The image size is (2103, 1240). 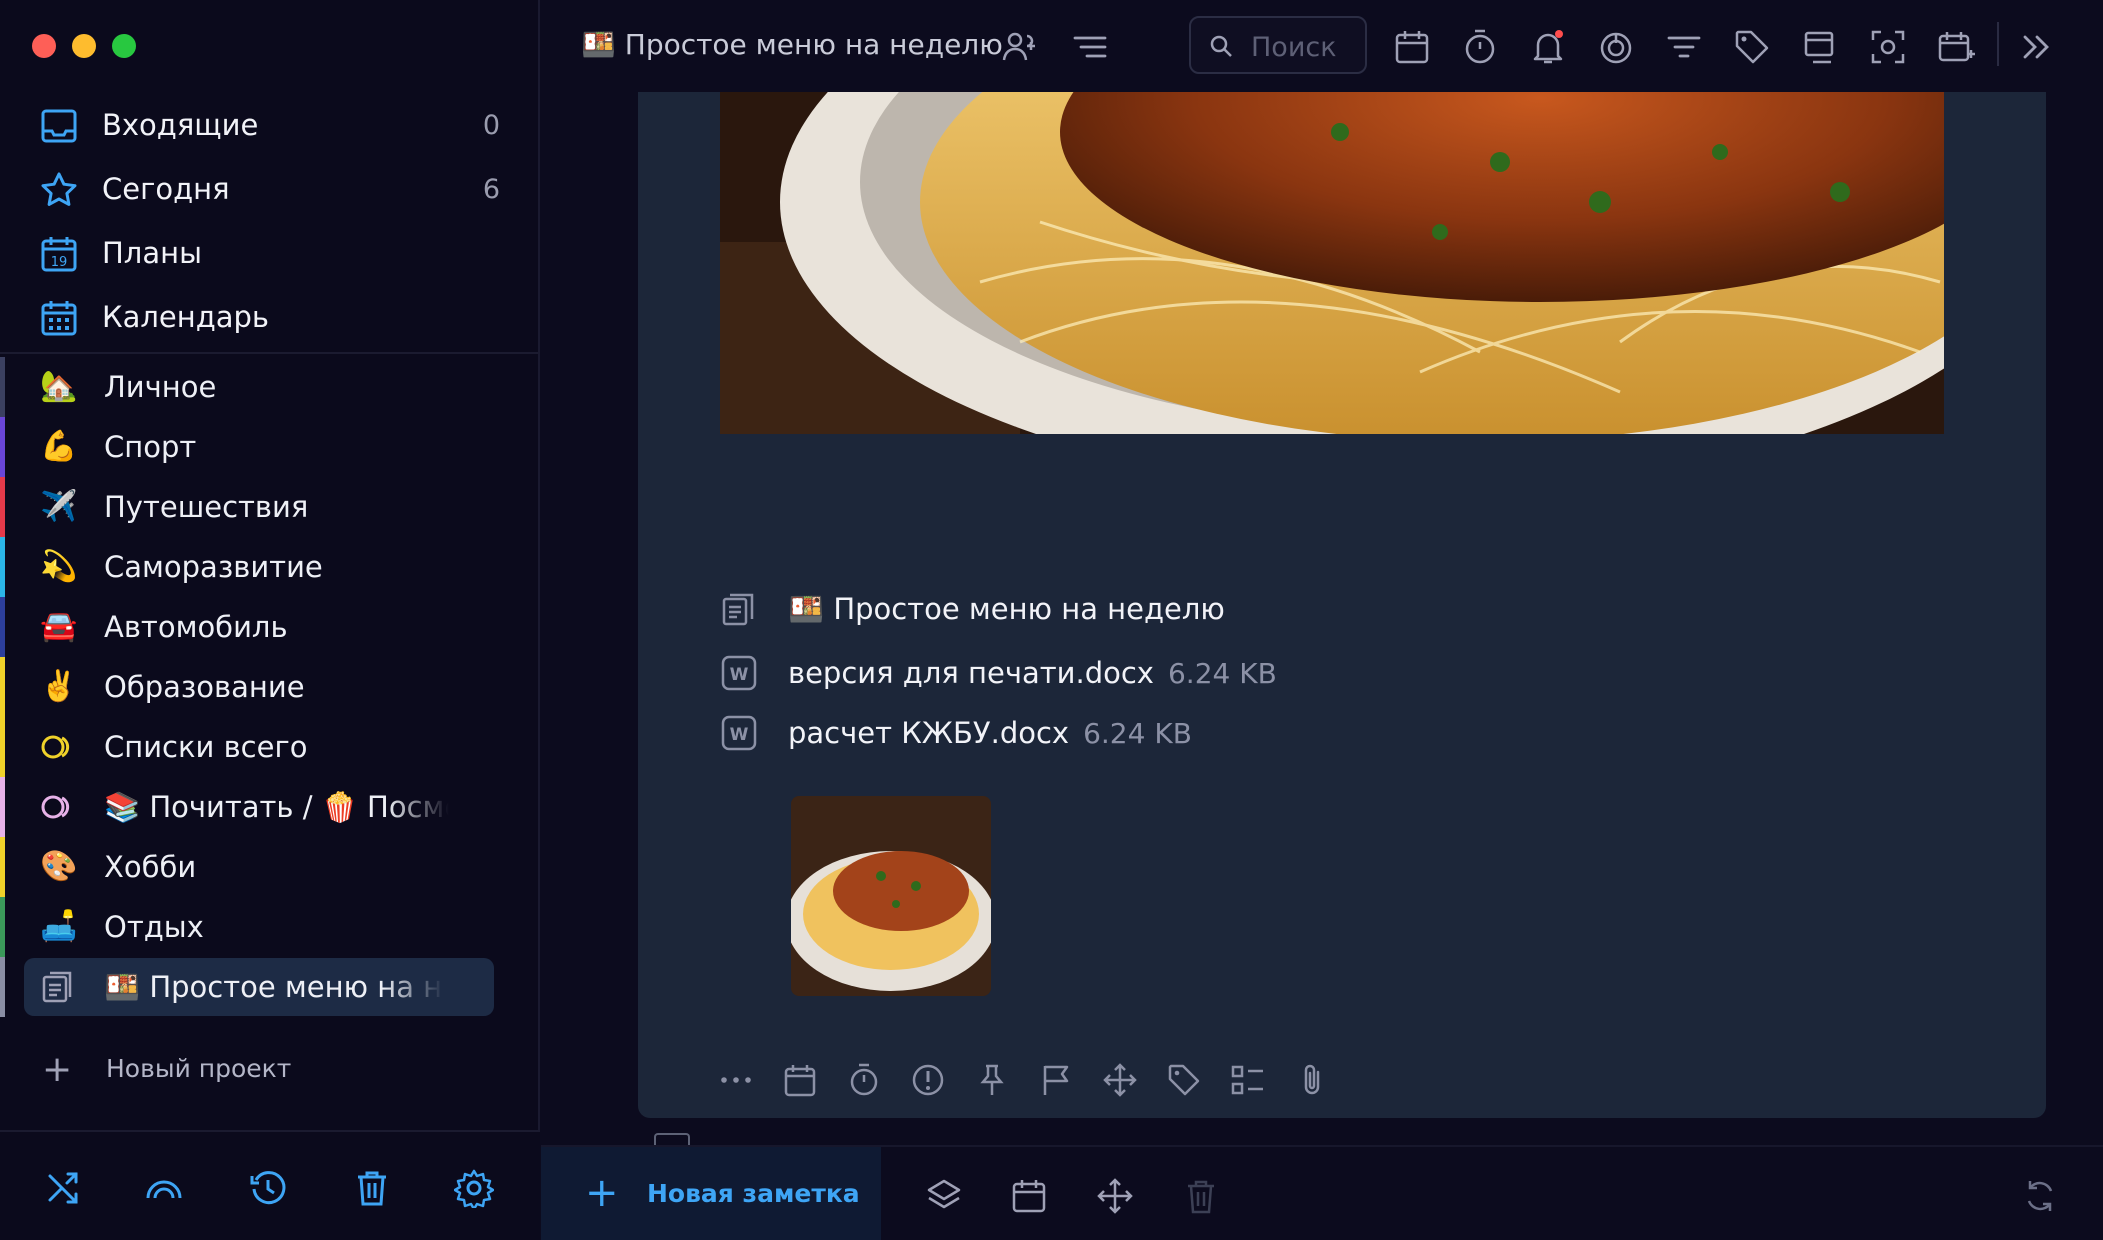 What do you see at coordinates (792, 44) in the screenshot?
I see `page-title: 🍱 Простое меню на неделю` at bounding box center [792, 44].